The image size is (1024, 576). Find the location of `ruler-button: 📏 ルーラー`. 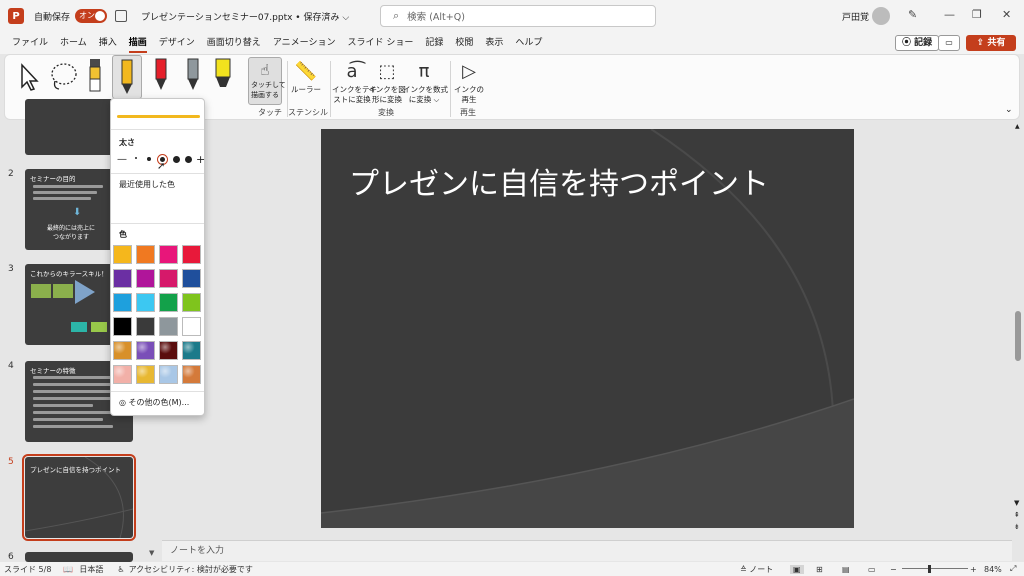

ruler-button: 📏 ルーラー is located at coordinates (306, 77).